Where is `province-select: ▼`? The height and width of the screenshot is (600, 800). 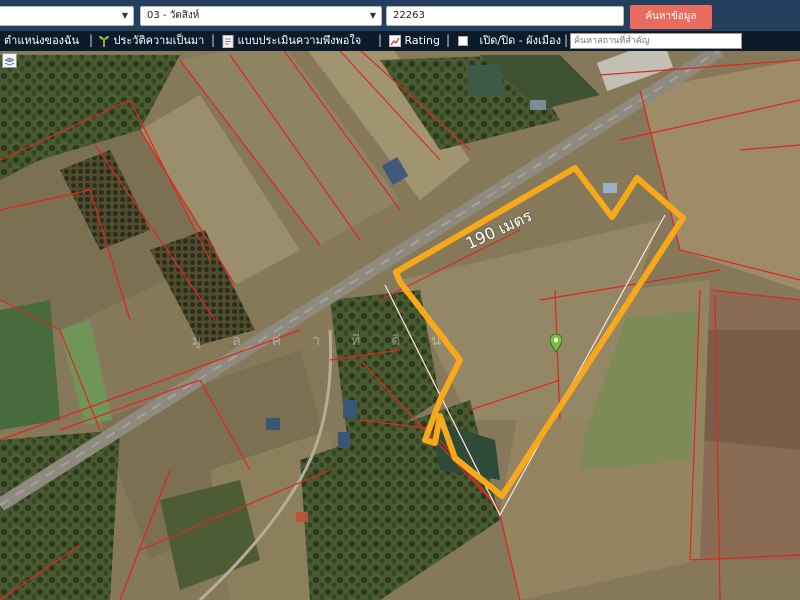 province-select: ▼ is located at coordinates (67, 16).